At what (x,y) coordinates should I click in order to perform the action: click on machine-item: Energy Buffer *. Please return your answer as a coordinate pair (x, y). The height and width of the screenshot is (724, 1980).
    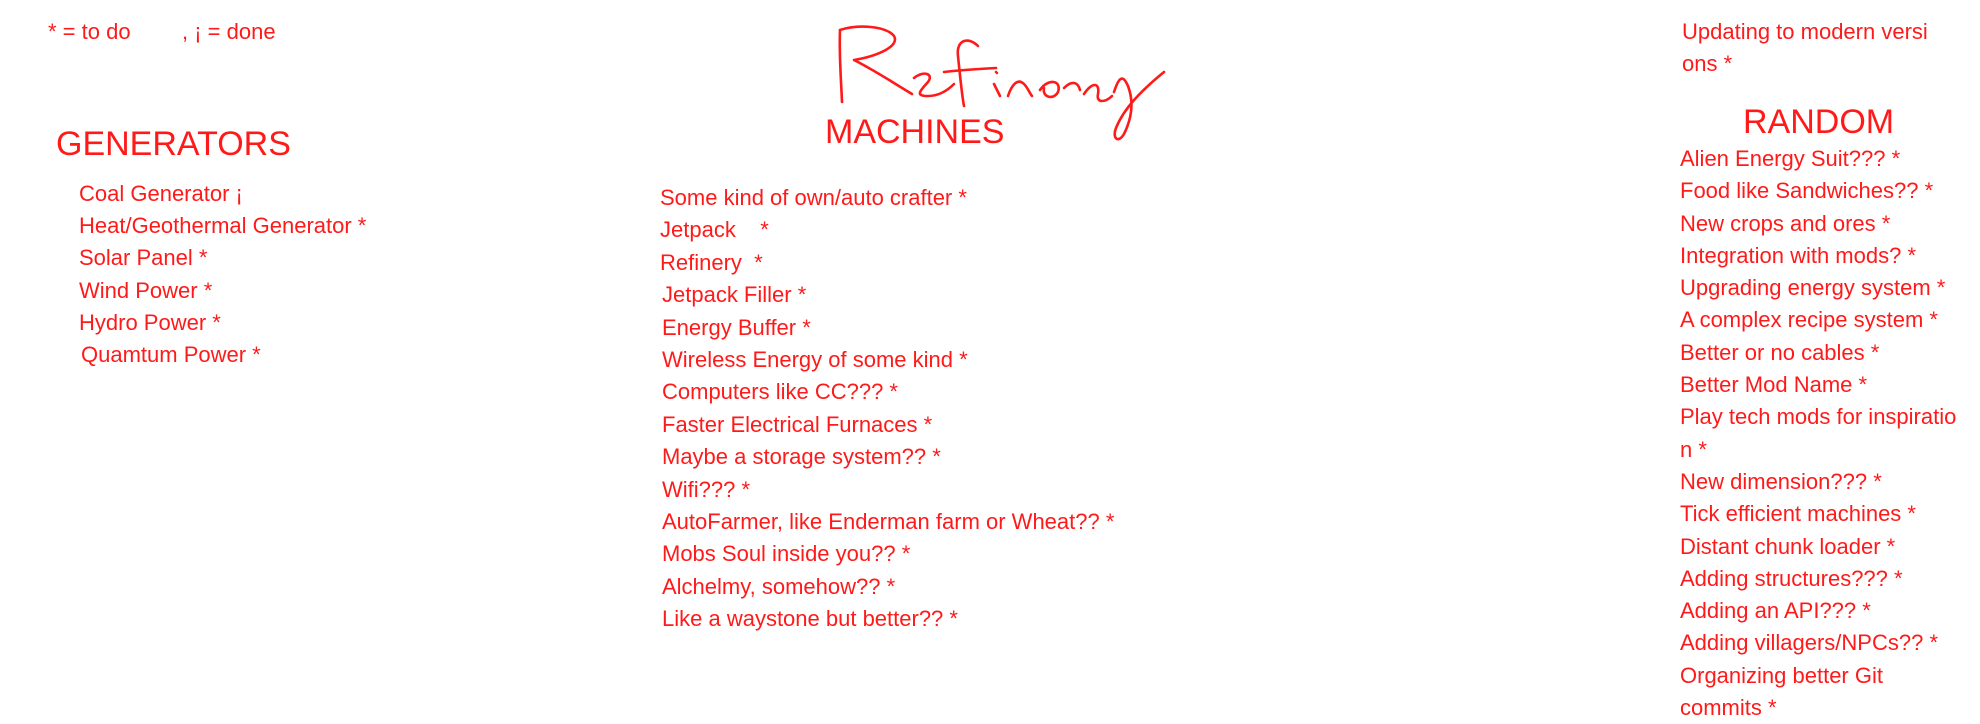
    Looking at the image, I should click on (736, 327).